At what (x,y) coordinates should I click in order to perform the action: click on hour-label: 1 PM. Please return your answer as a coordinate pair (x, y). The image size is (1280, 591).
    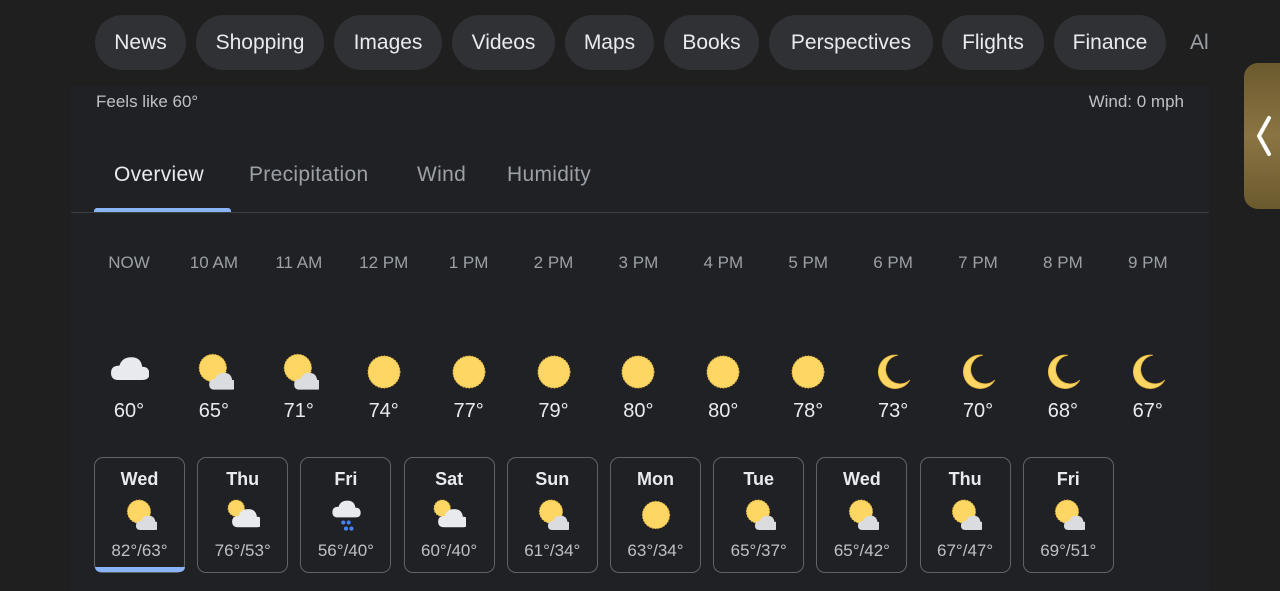
    Looking at the image, I should click on (468, 262).